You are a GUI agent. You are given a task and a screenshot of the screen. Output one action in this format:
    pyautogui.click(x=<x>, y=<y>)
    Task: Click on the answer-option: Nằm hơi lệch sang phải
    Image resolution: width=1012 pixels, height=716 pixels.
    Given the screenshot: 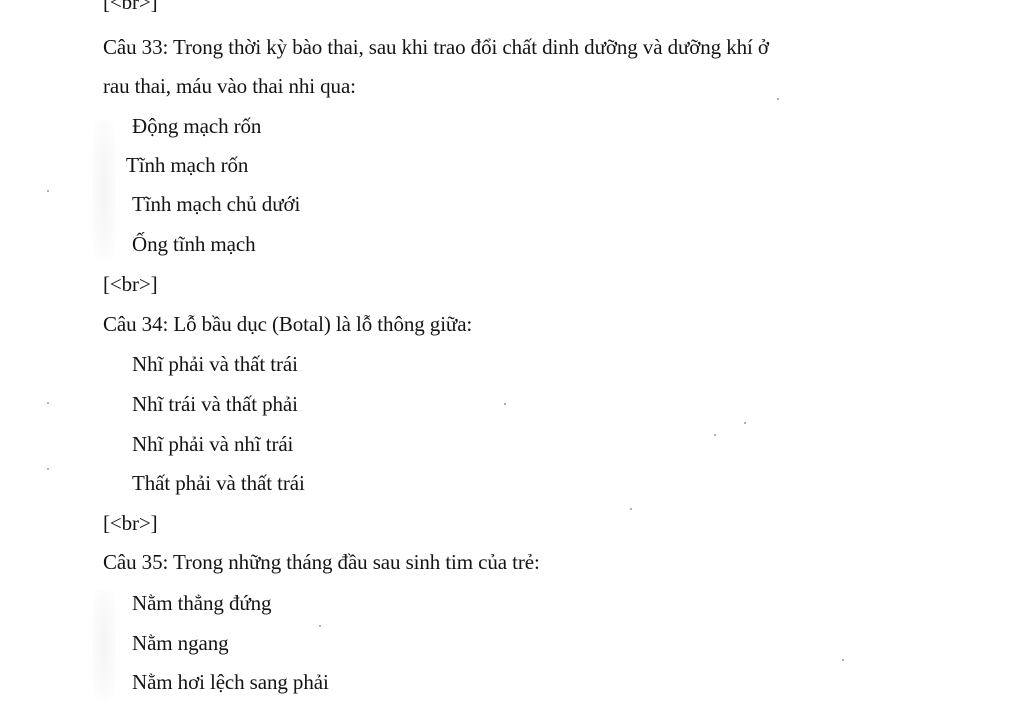 What is the action you would take?
    pyautogui.click(x=230, y=682)
    